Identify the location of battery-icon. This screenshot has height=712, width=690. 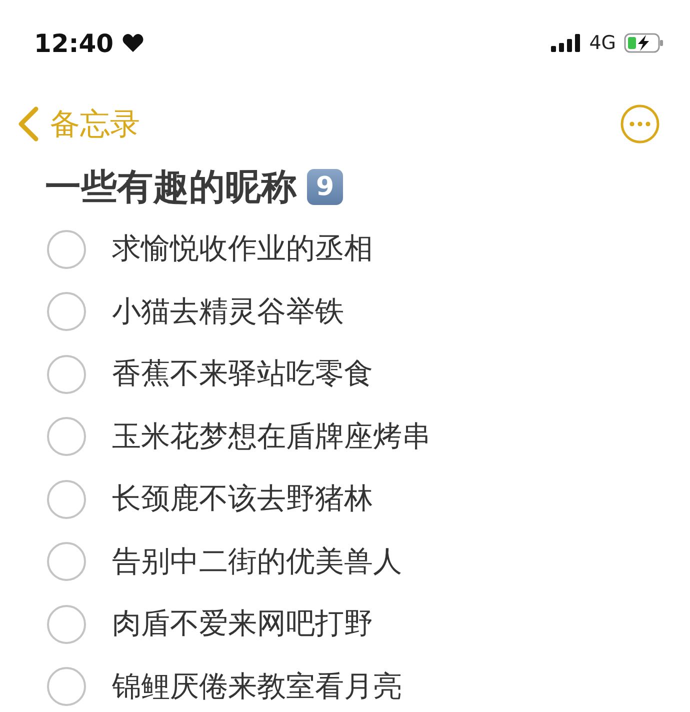
(644, 43).